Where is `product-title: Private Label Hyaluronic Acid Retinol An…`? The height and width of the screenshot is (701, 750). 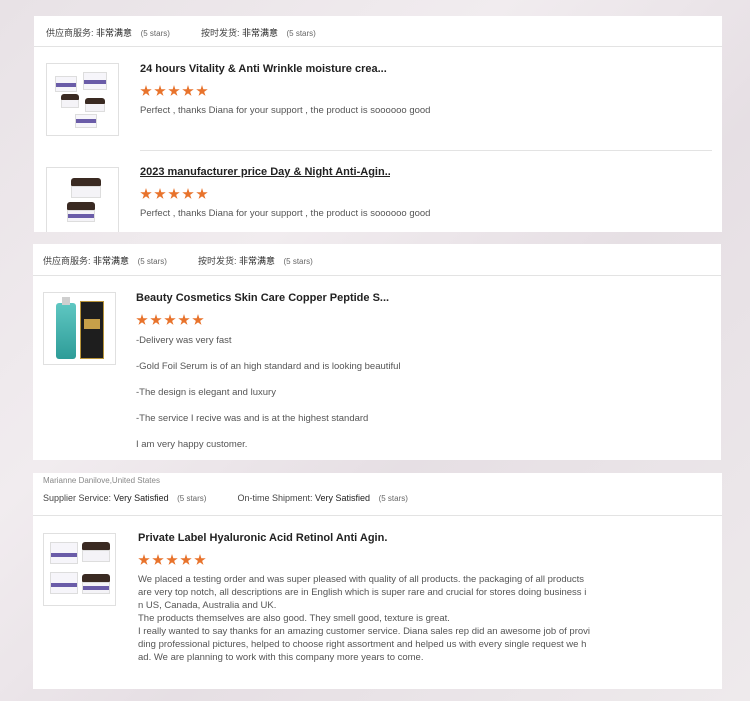 product-title: Private Label Hyaluronic Acid Retinol An… is located at coordinates (263, 538).